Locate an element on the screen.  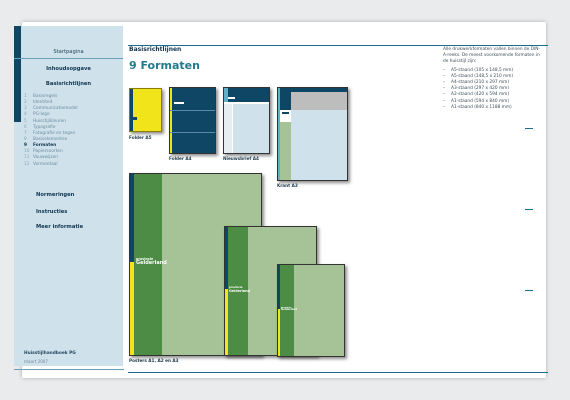
nav-normeringen: Normeringen is located at coordinates (55, 195).